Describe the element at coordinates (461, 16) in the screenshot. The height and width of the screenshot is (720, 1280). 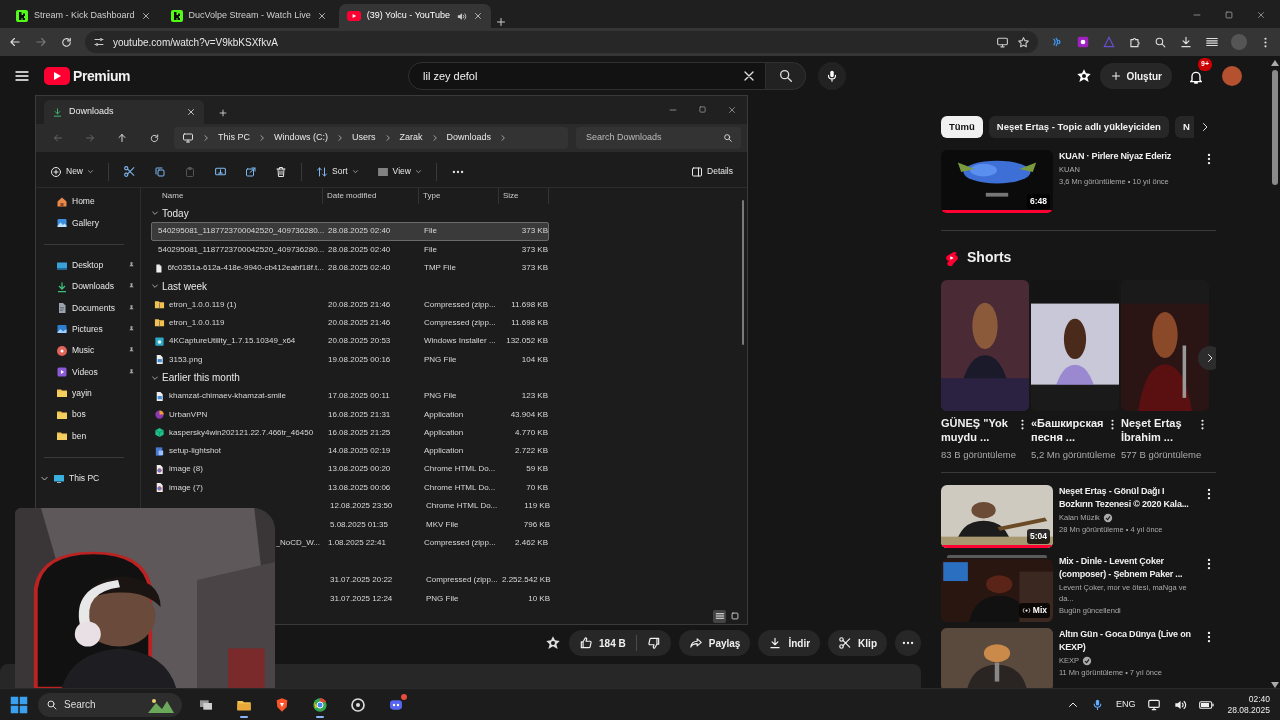
I see `speaker-icon` at that location.